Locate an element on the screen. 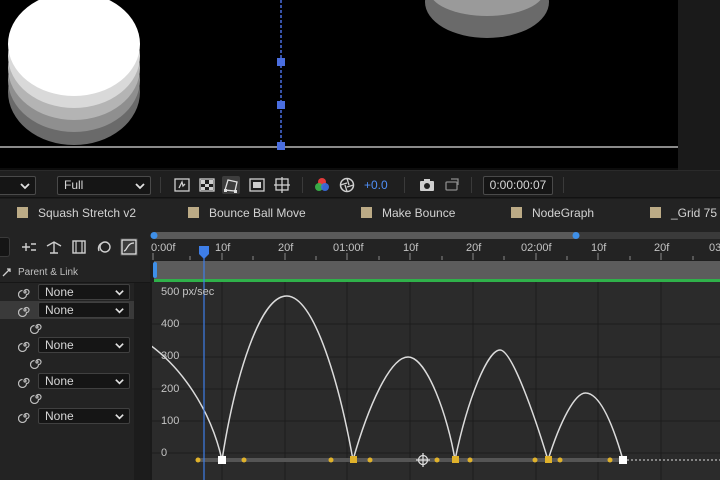 The image size is (720, 480). tab-bounce-ball-move: Bounce Ball Move is located at coordinates (263, 213).